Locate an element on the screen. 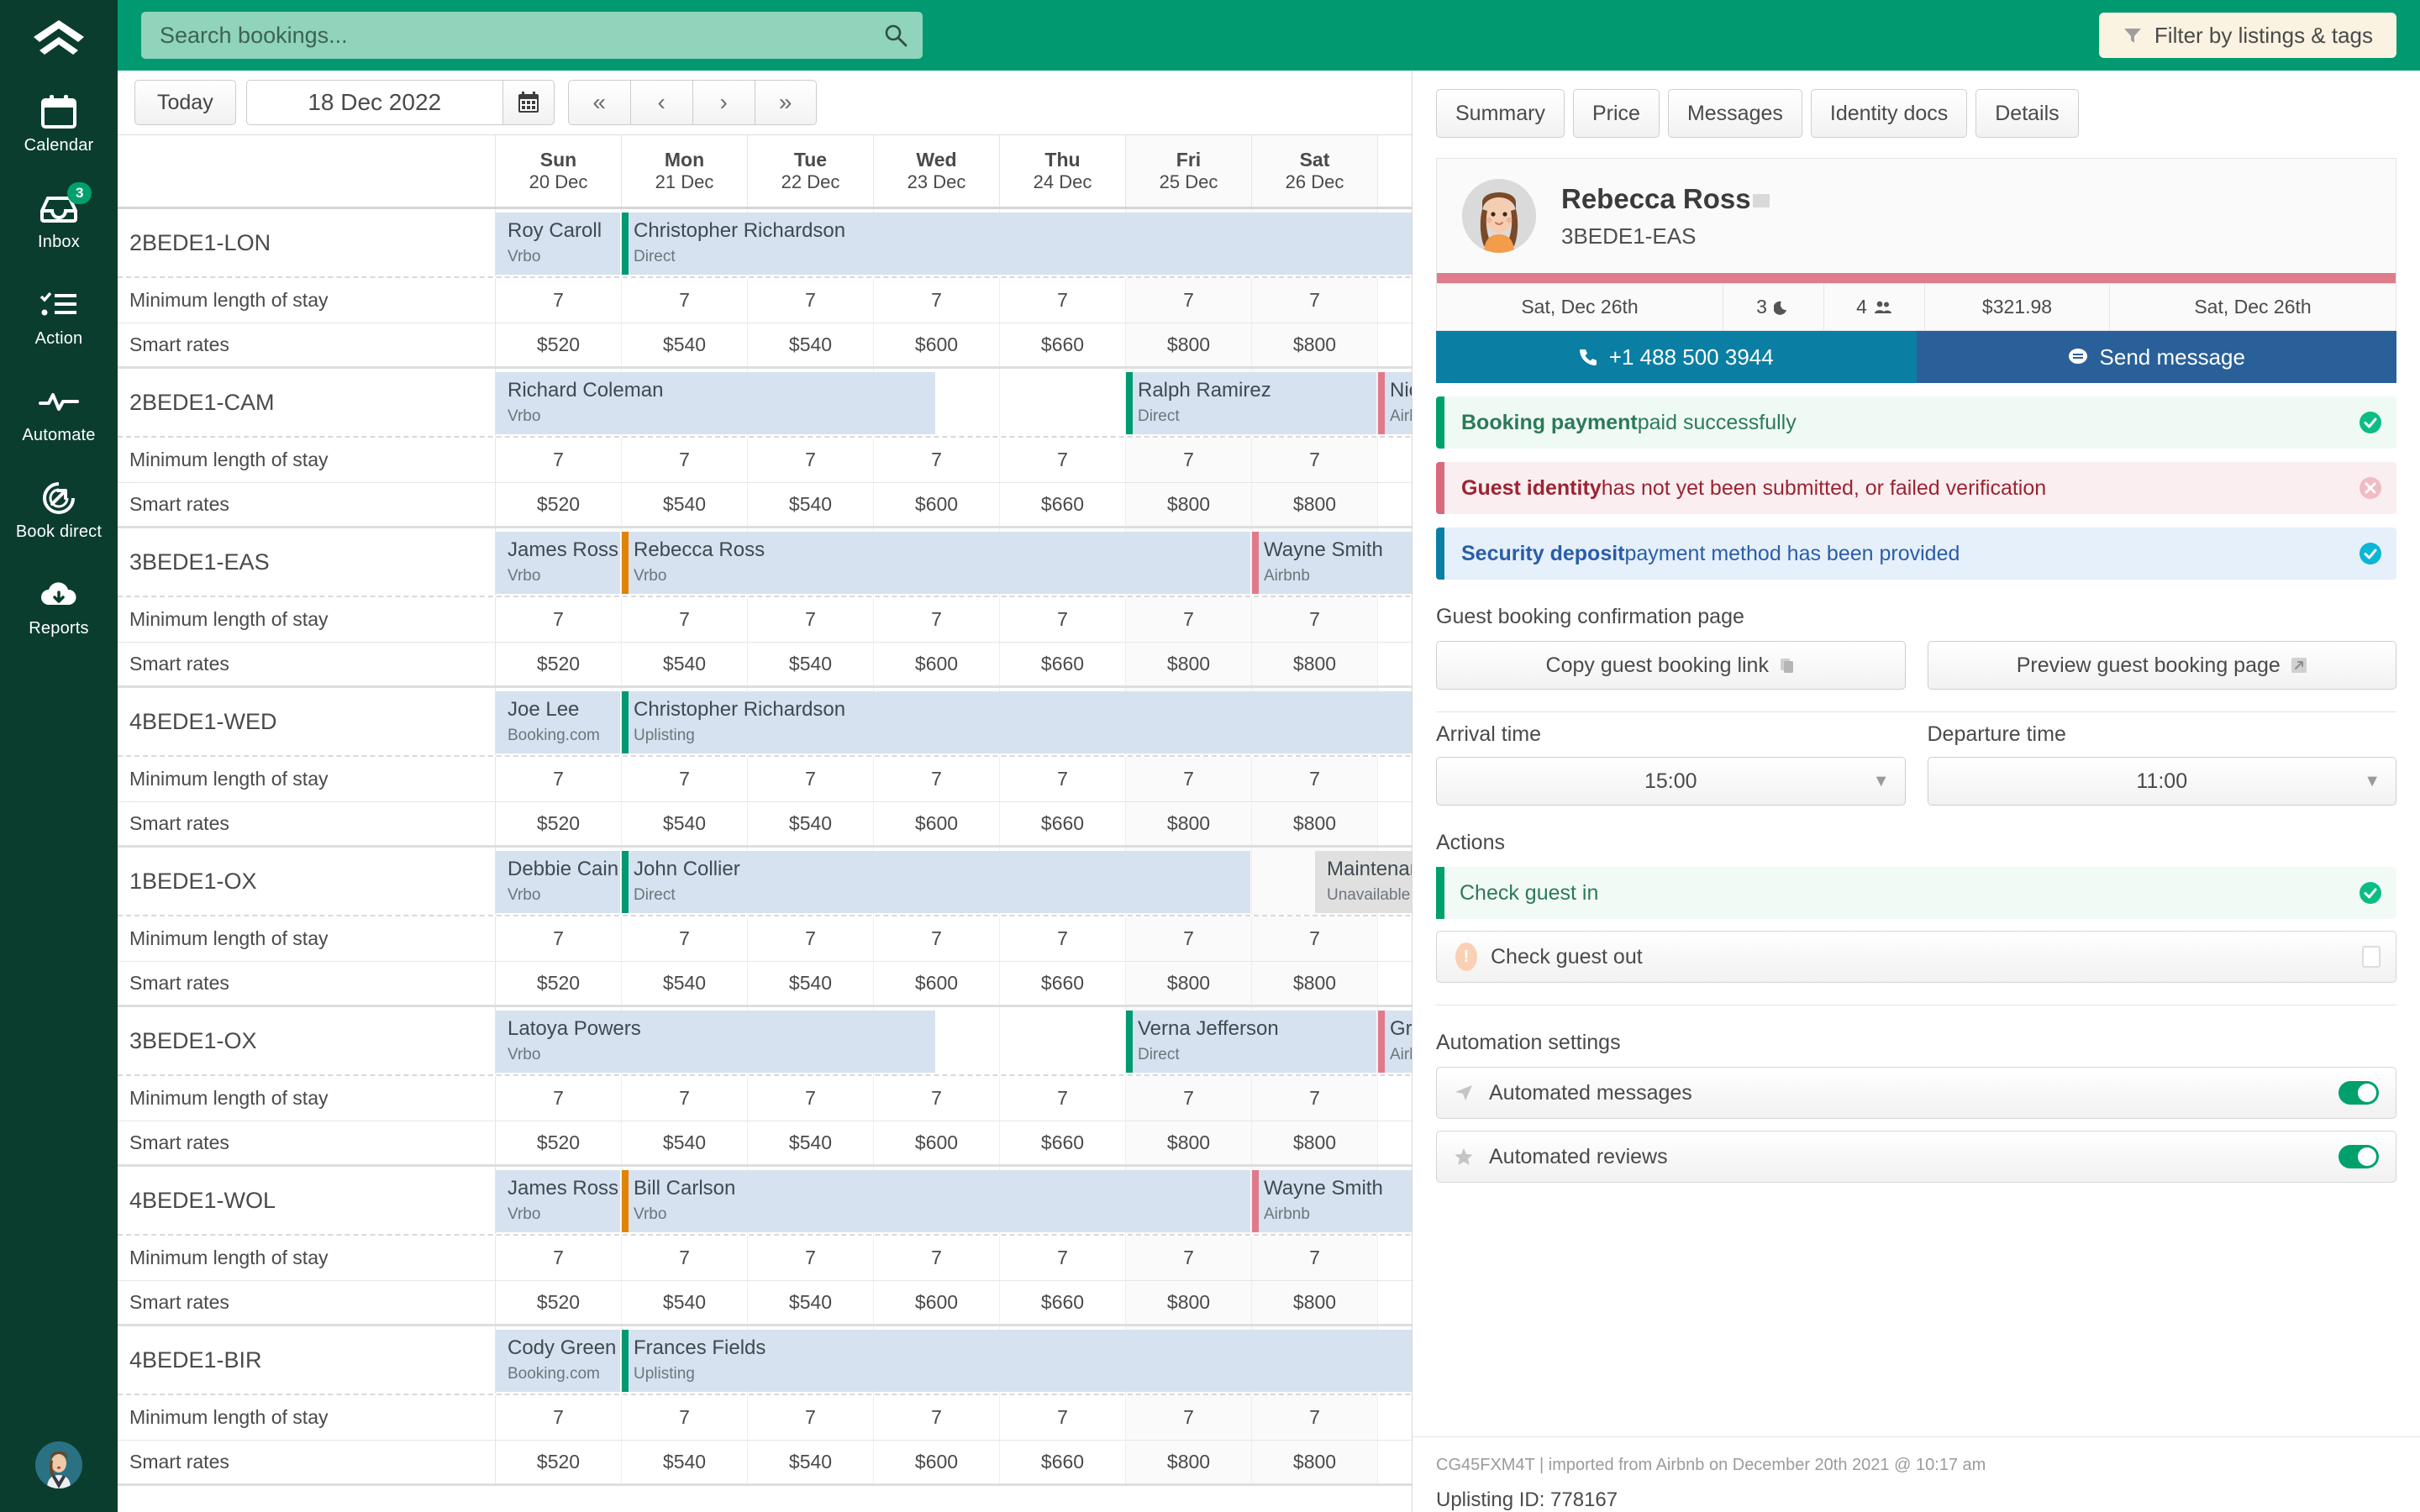 Image resolution: width=2420 pixels, height=1512 pixels. booking-block: John Collier Direct is located at coordinates (936, 882).